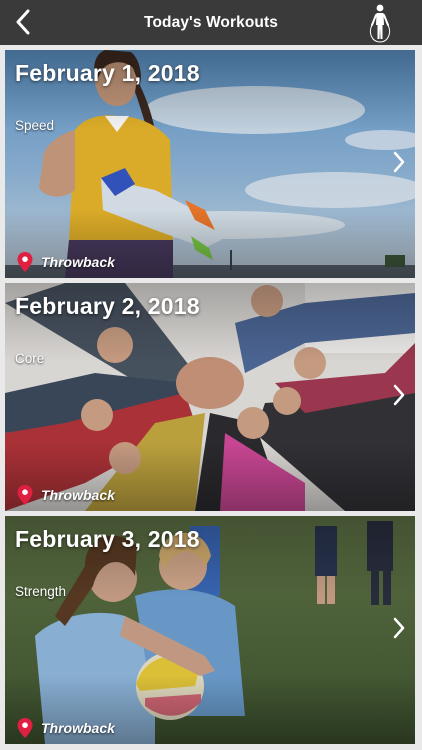 This screenshot has width=422, height=750. Describe the element at coordinates (35, 125) in the screenshot. I see `workout-category: Speed` at that location.